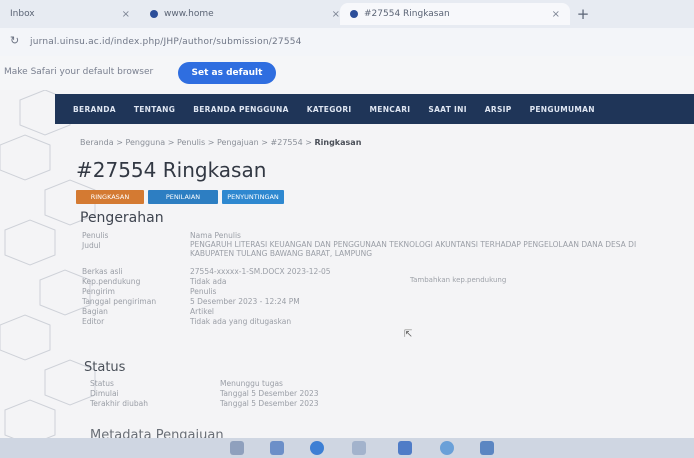  I want to click on row-value: Menunggu tugas, so click(251, 383).